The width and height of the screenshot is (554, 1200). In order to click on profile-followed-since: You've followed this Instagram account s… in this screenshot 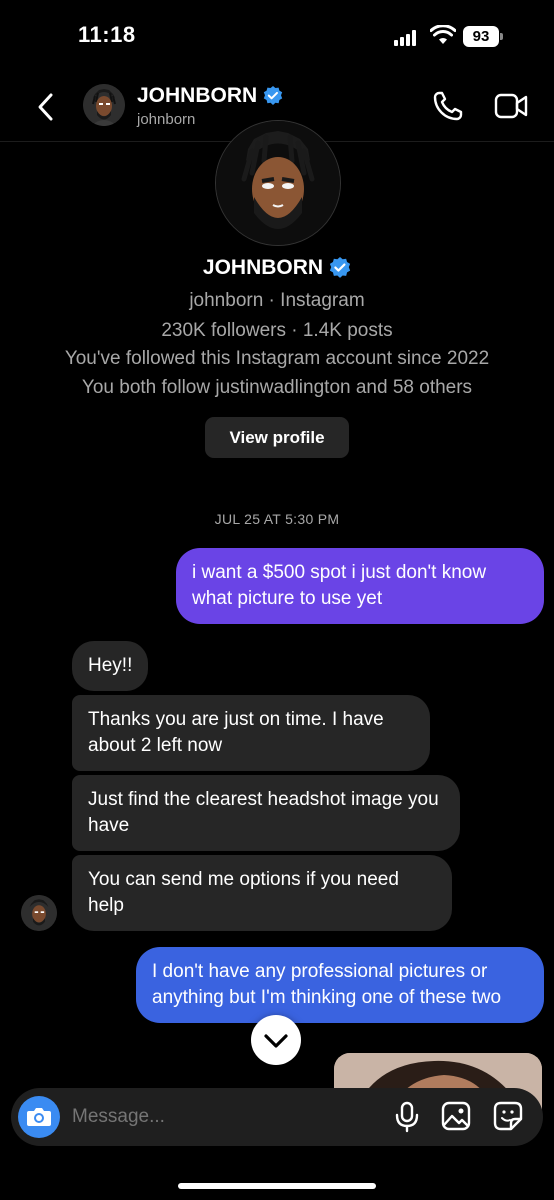, I will do `click(277, 358)`.